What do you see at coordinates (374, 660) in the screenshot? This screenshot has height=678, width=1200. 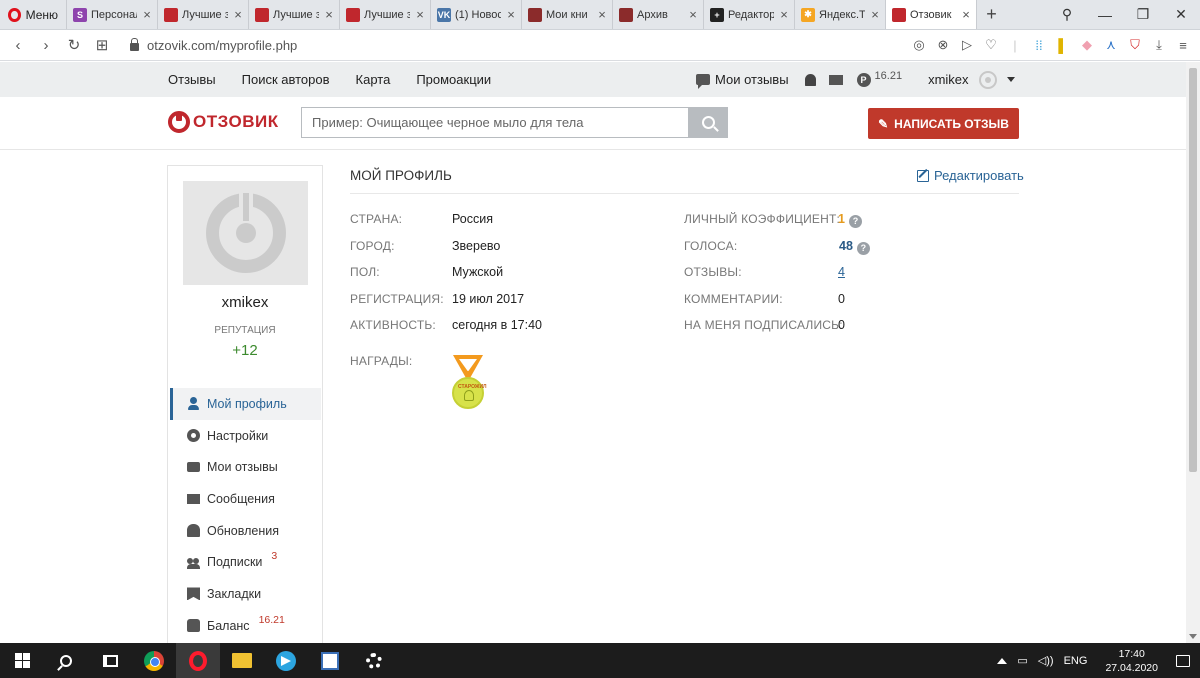 I see `settings-taskbar-button` at bounding box center [374, 660].